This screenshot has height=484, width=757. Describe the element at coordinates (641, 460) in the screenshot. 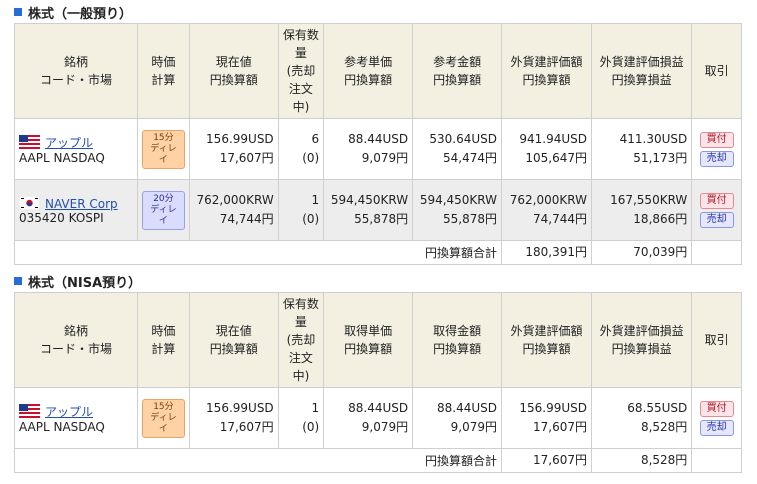

I see `total-pl: 8,528円` at that location.